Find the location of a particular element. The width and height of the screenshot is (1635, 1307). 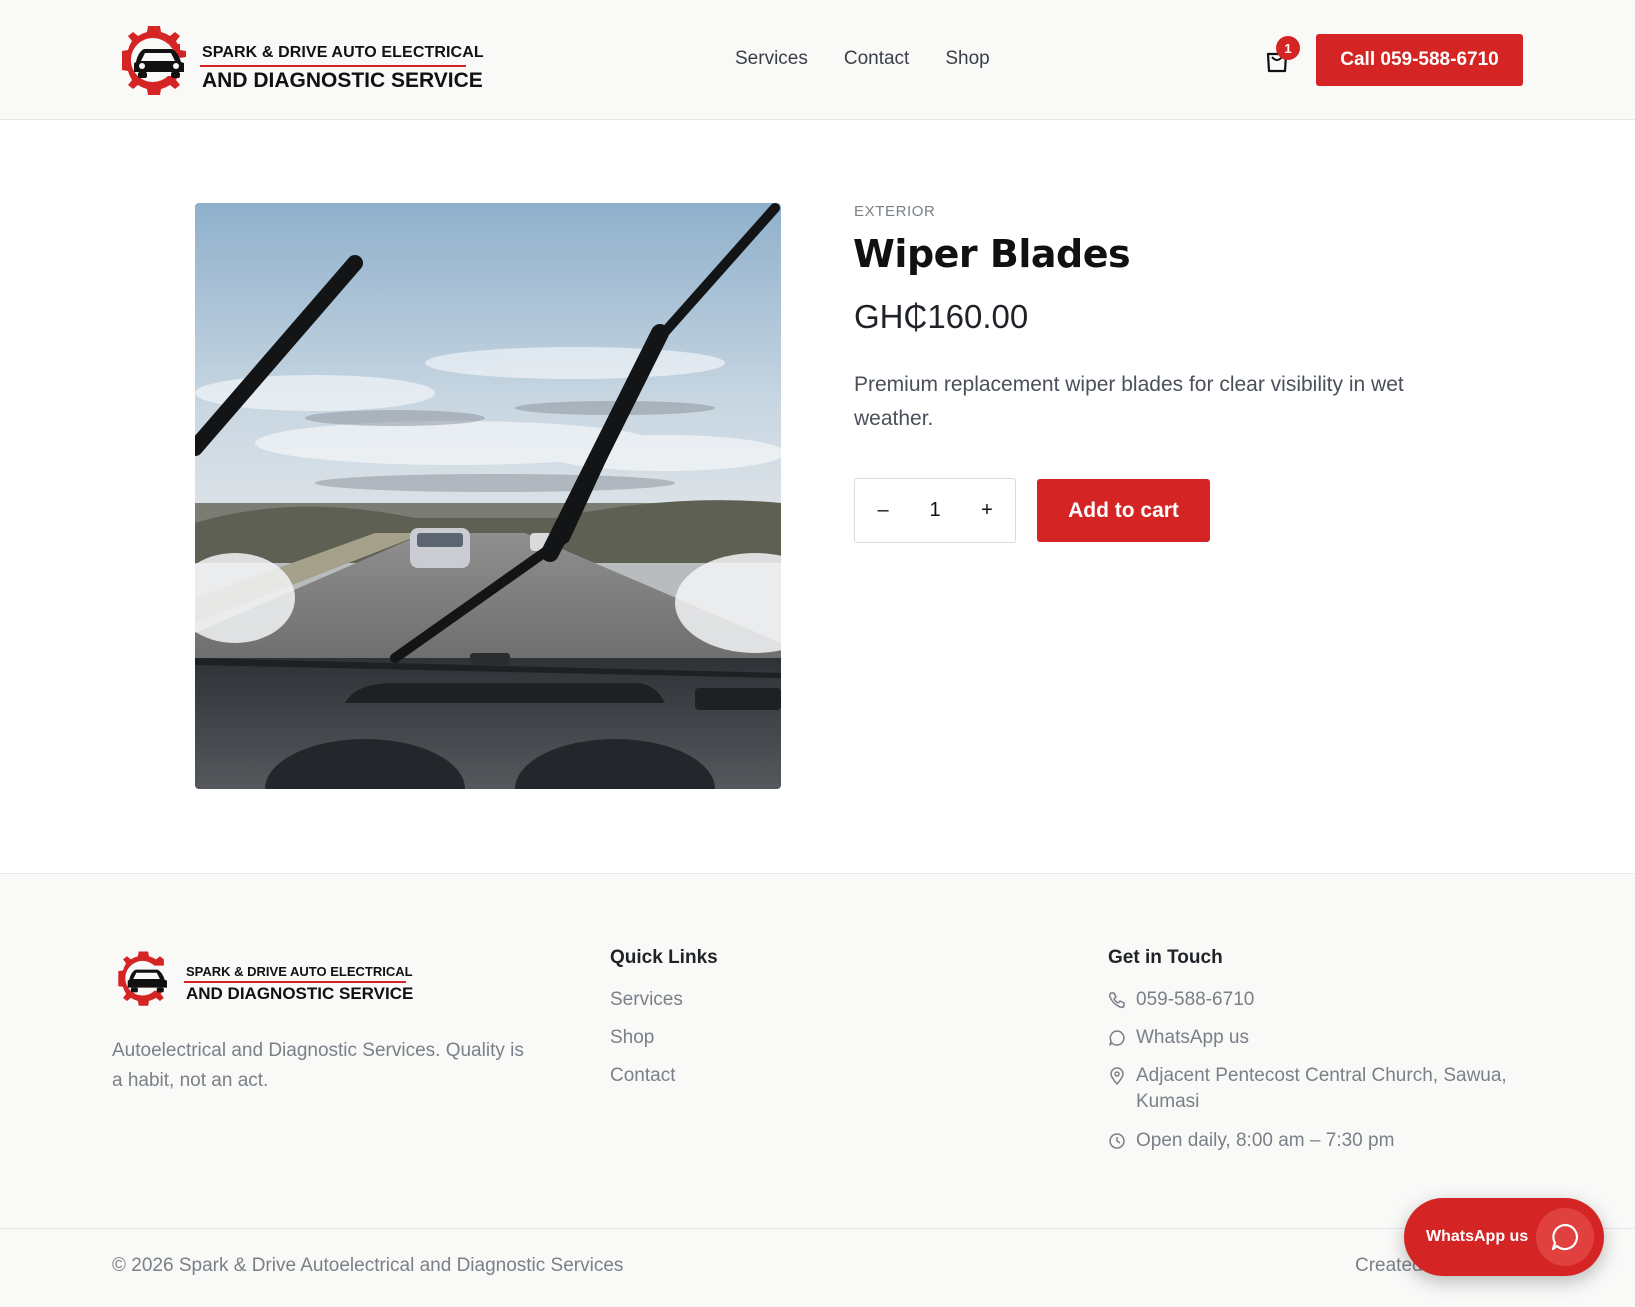

quantity-stepper: – 1 + is located at coordinates (935, 510).